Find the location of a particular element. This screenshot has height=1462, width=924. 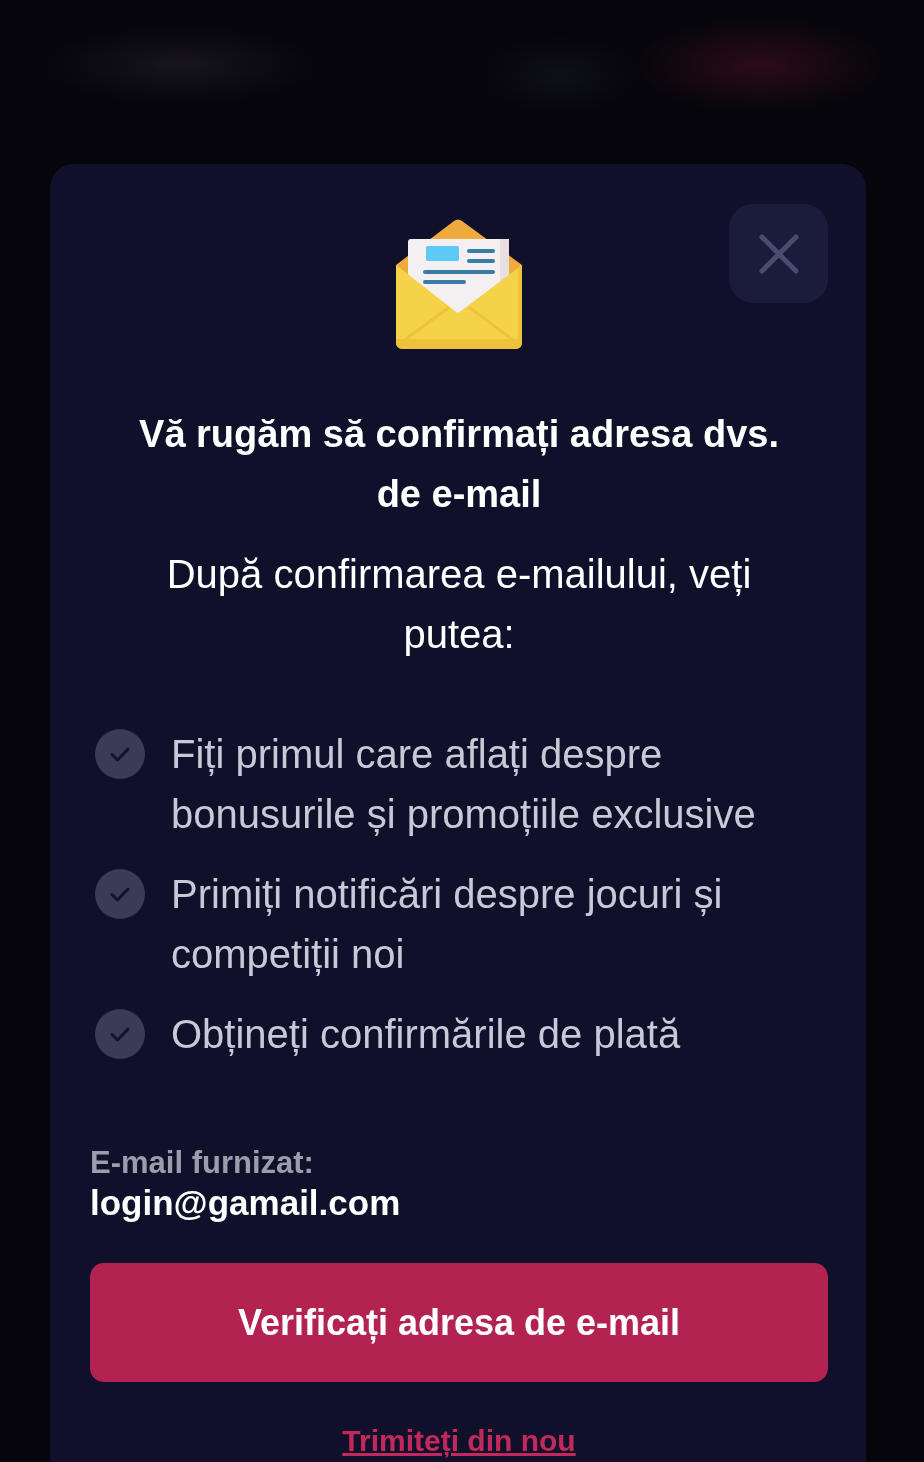

email-label: E-mail furnizat: is located at coordinates (202, 1163).